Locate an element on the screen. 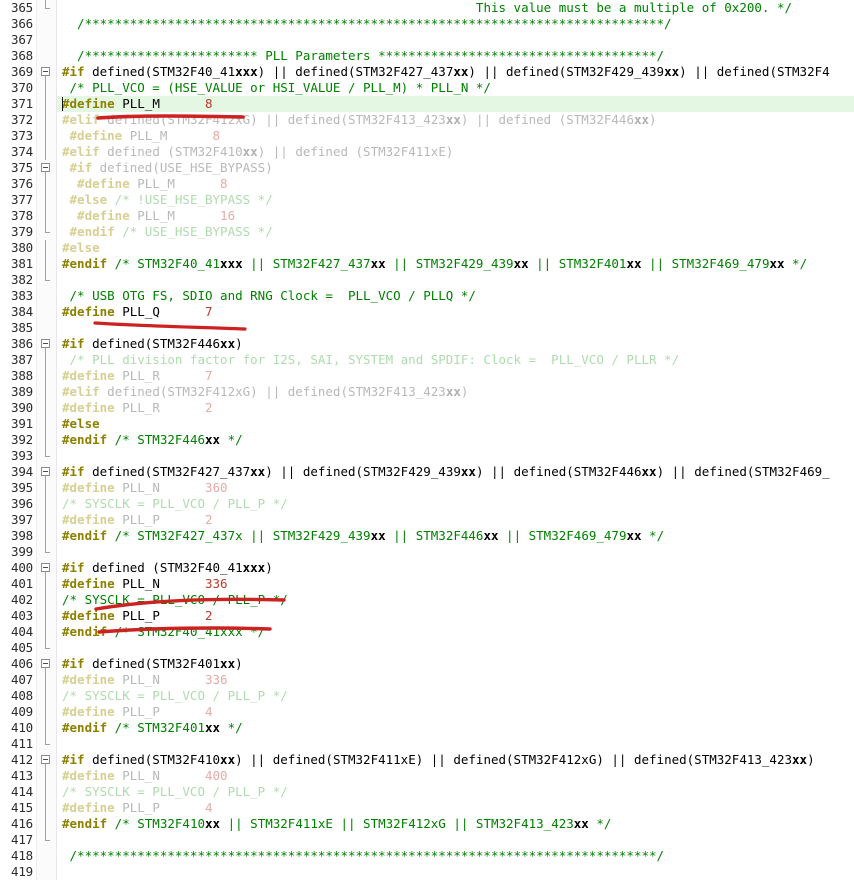 Image resolution: width=854 pixels, height=880 pixels. line-number: 372 is located at coordinates (18, 120).